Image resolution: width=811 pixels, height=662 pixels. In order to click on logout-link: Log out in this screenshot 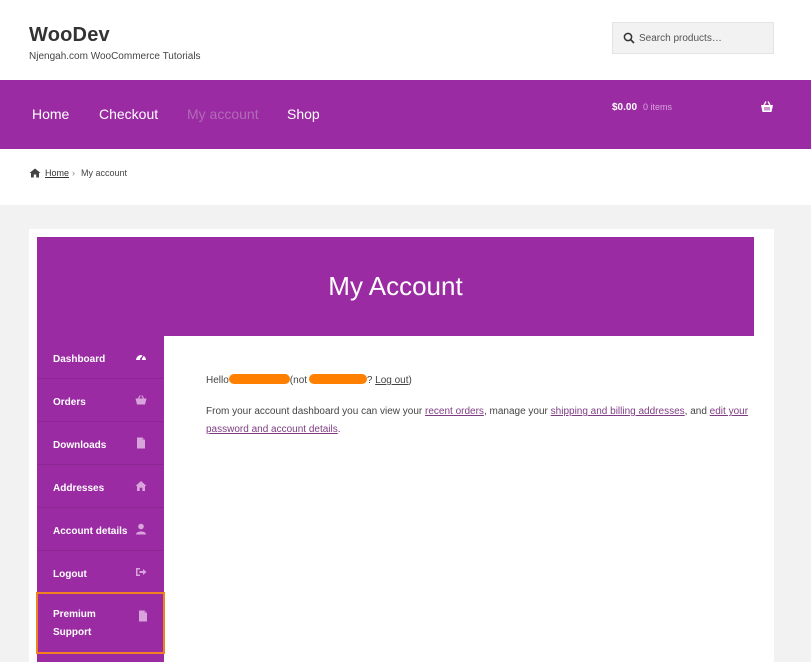, I will do `click(391, 380)`.